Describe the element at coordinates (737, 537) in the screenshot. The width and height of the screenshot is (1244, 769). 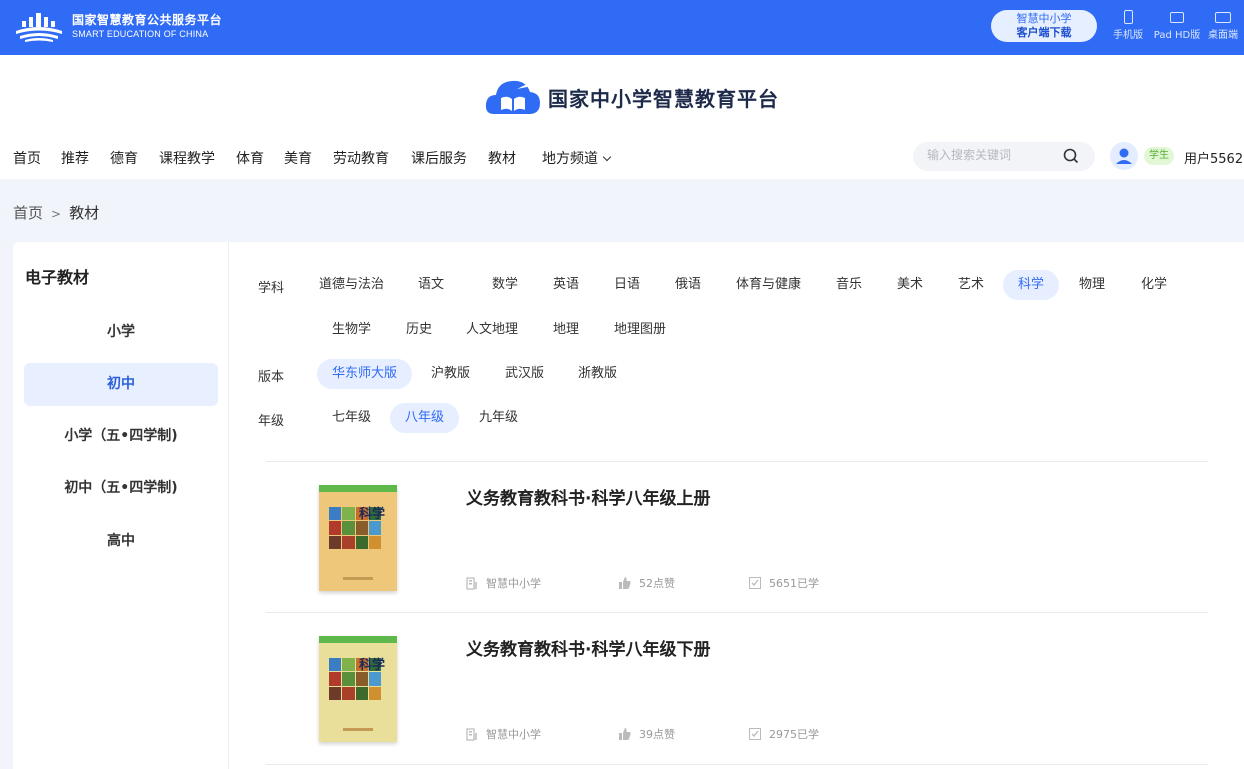
I see `book-item: 科学 义务教育教科书·科学八年级上册 智慧中小学 52点赞 5651已学` at that location.